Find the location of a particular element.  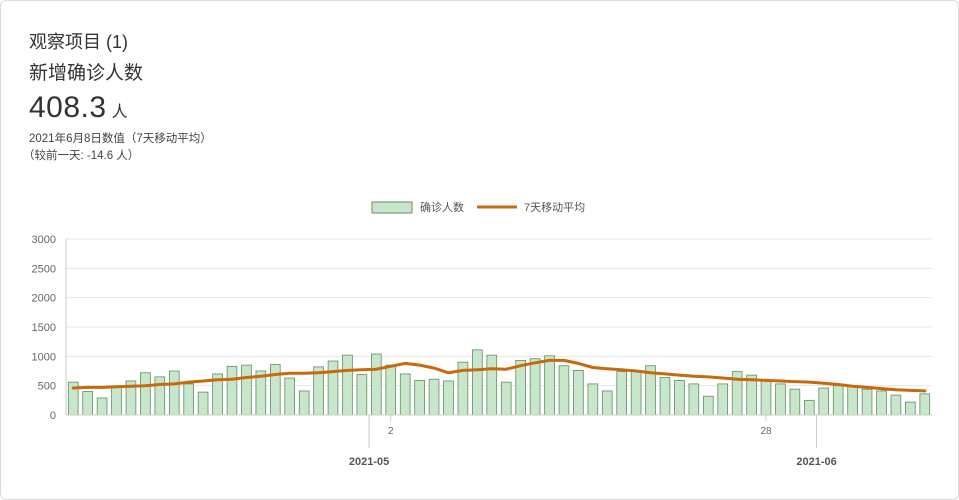

y-axis: 0 500 1000 1500 2000 2500 3000 is located at coordinates (49, 328).